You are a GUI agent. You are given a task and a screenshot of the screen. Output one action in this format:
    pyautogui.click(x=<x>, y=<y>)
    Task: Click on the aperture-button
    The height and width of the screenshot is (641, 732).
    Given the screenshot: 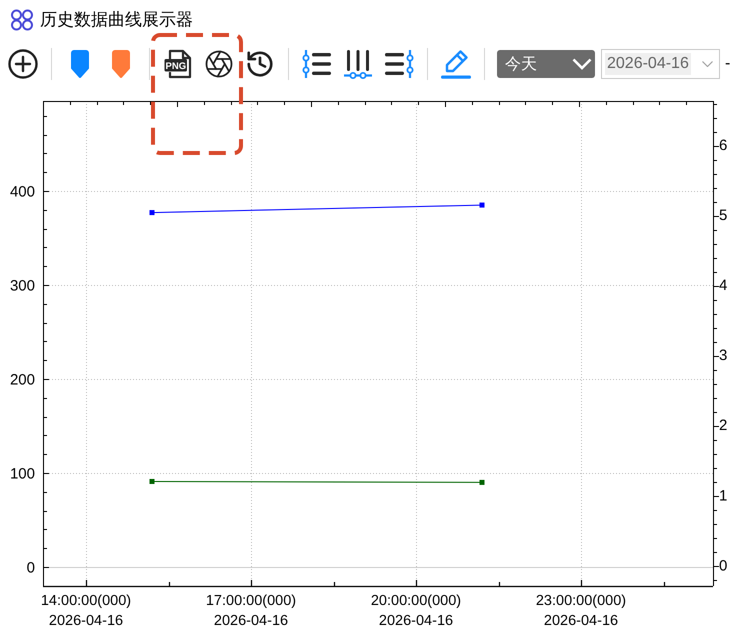 What is the action you would take?
    pyautogui.click(x=219, y=64)
    